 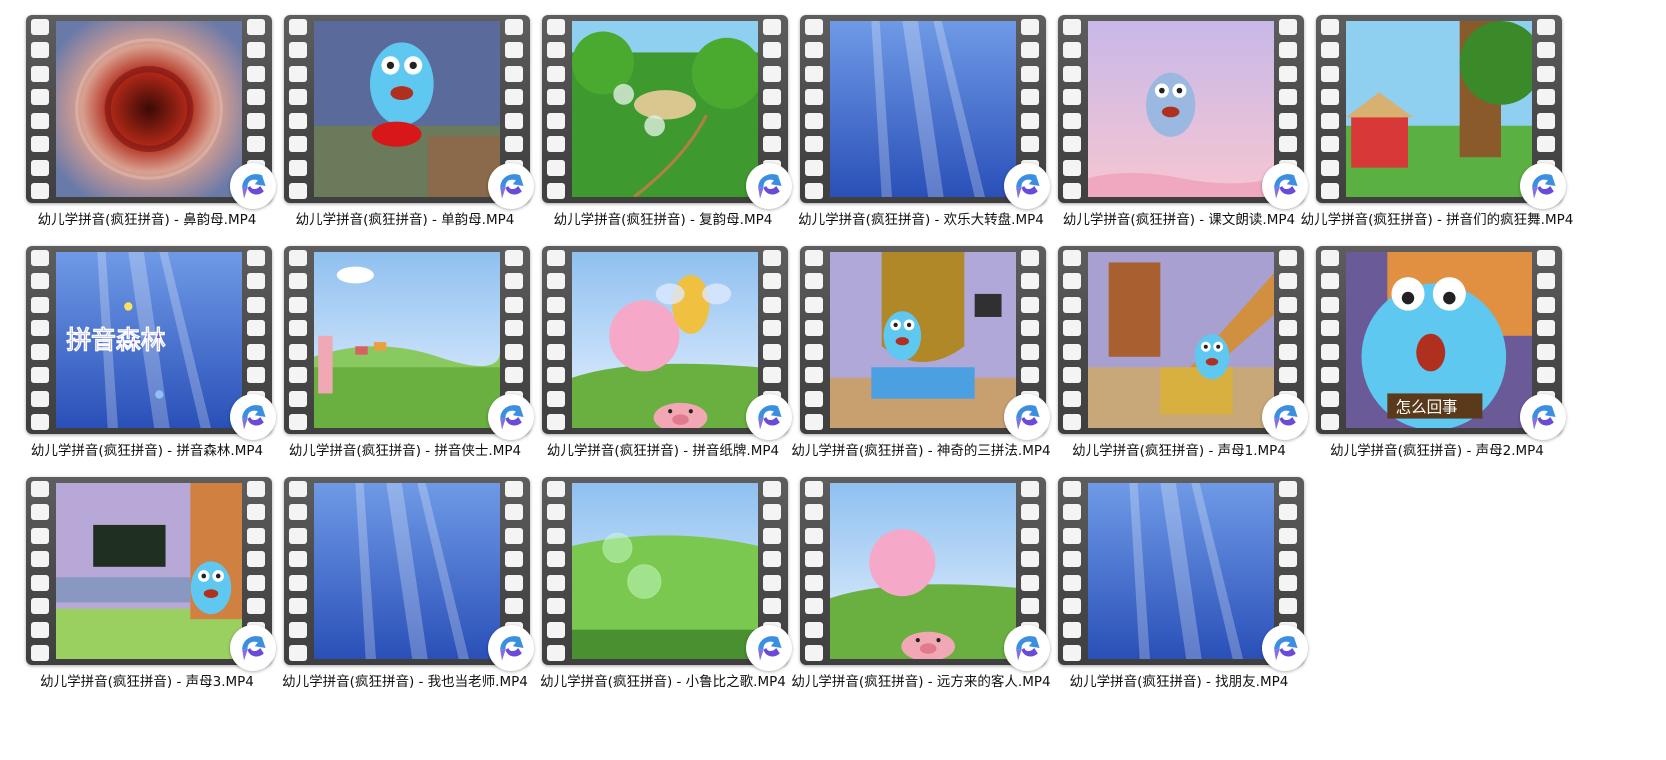 I want to click on file-name: 幼儿学拼音(疯狂拼音) - 我也当老师.MP4, so click(x=405, y=682).